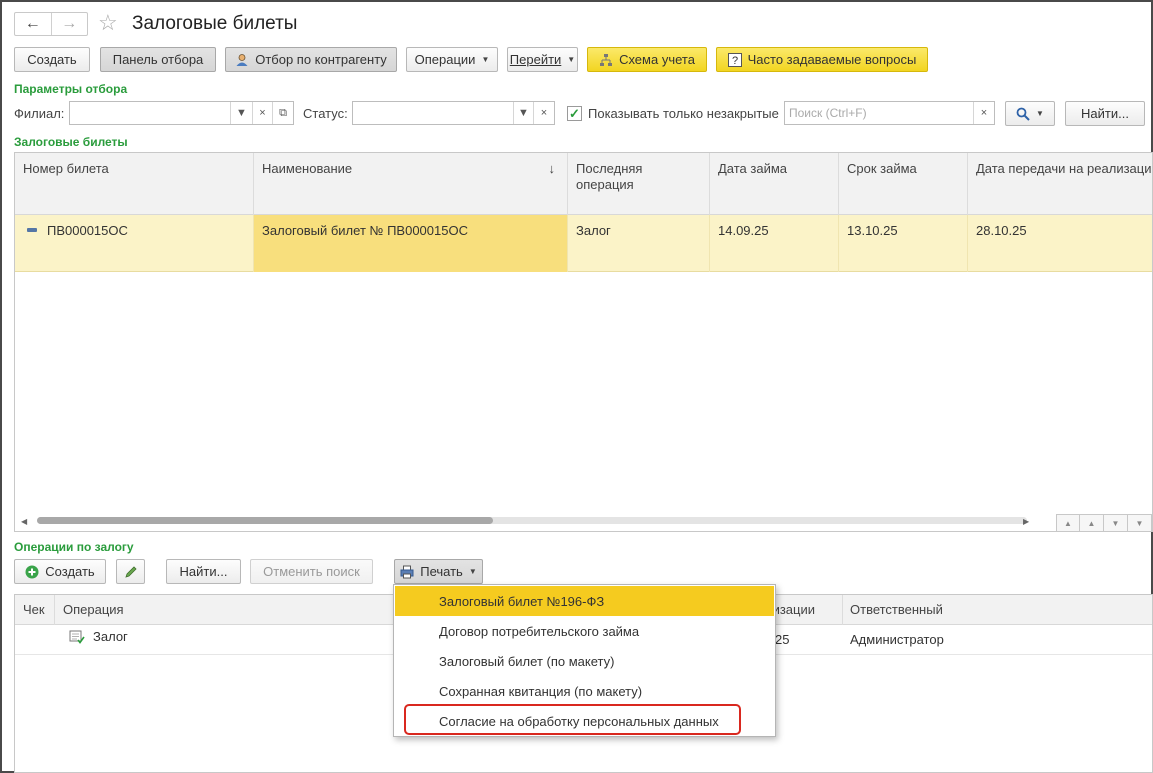 This screenshot has height=773, width=1153. I want to click on operation-text: Залог, so click(110, 636).